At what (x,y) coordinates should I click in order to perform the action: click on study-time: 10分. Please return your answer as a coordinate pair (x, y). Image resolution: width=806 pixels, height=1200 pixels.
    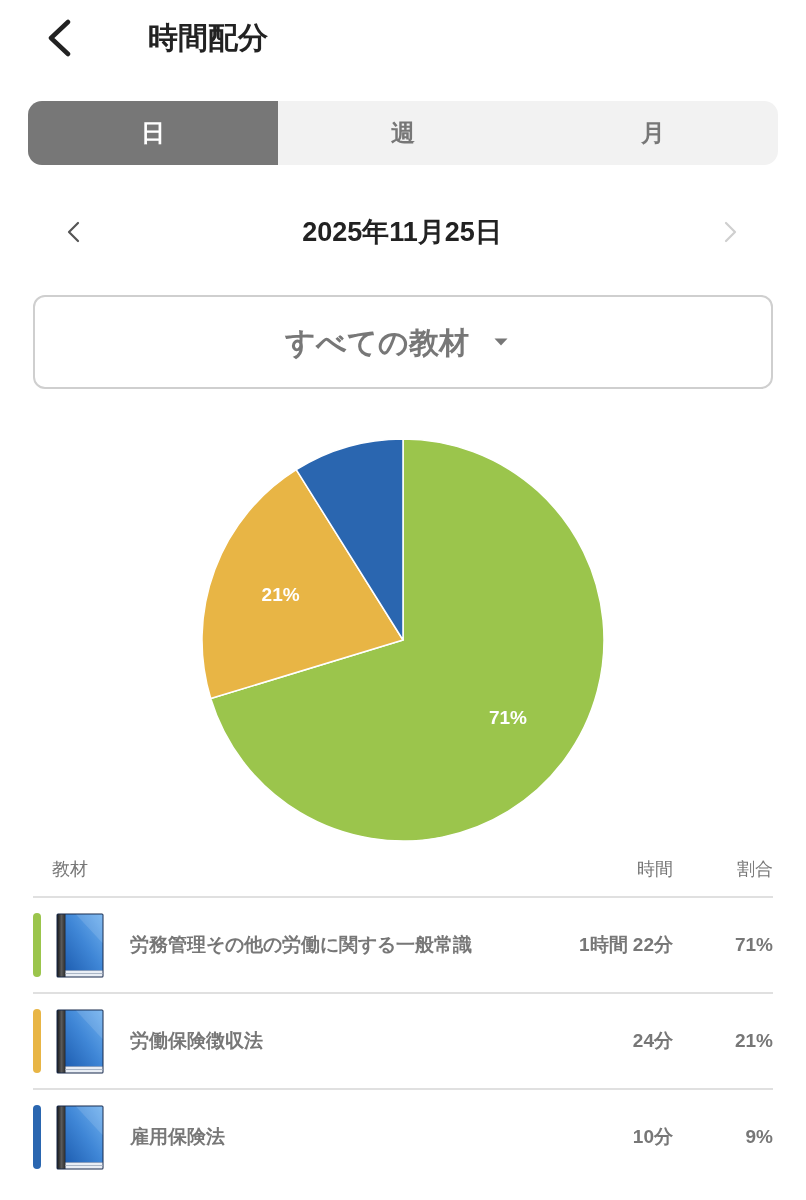
    Looking at the image, I should click on (652, 1136).